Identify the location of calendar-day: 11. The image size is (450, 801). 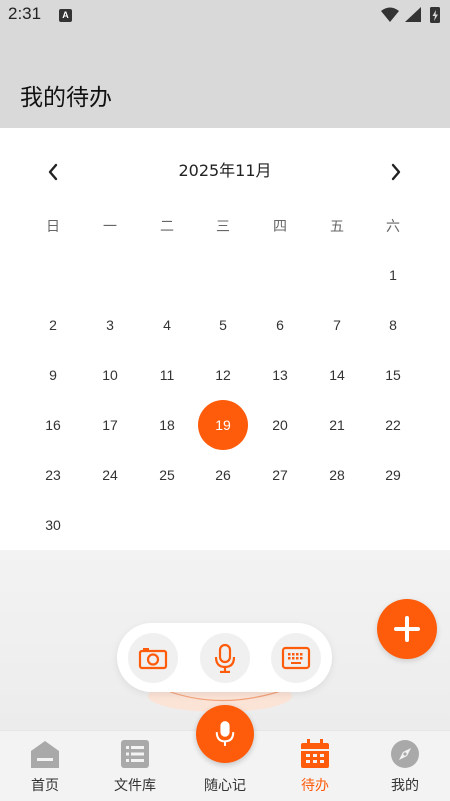
(167, 375).